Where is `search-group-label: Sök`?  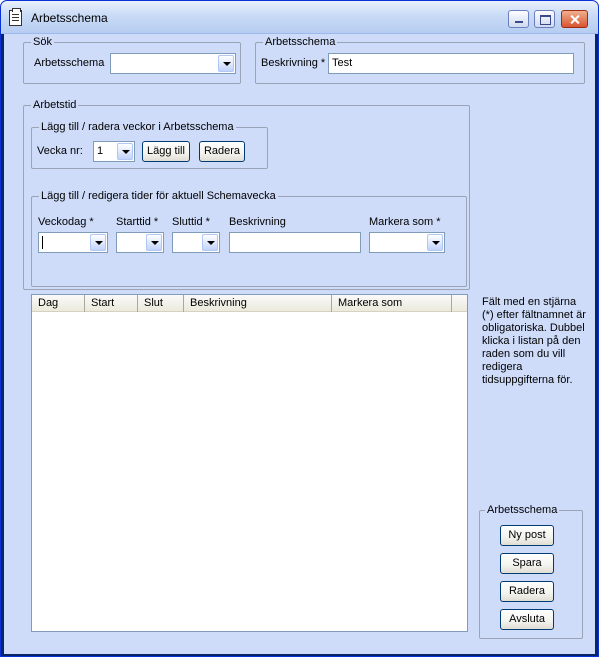 search-group-label: Sök is located at coordinates (42, 42).